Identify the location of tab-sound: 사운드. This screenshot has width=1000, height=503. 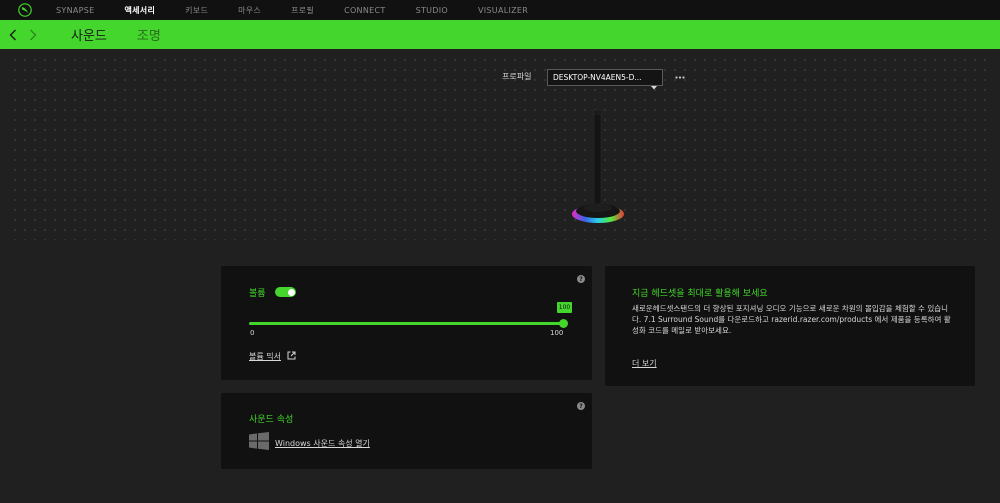
(89, 34).